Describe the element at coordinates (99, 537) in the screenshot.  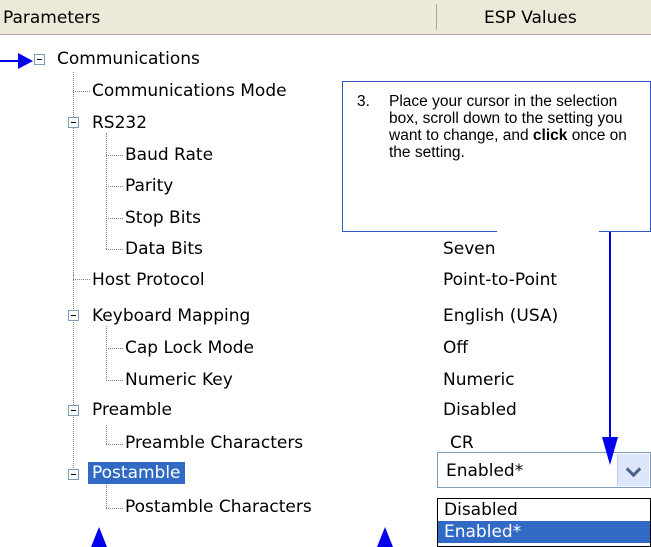
I see `arrow-up-left-icon` at that location.